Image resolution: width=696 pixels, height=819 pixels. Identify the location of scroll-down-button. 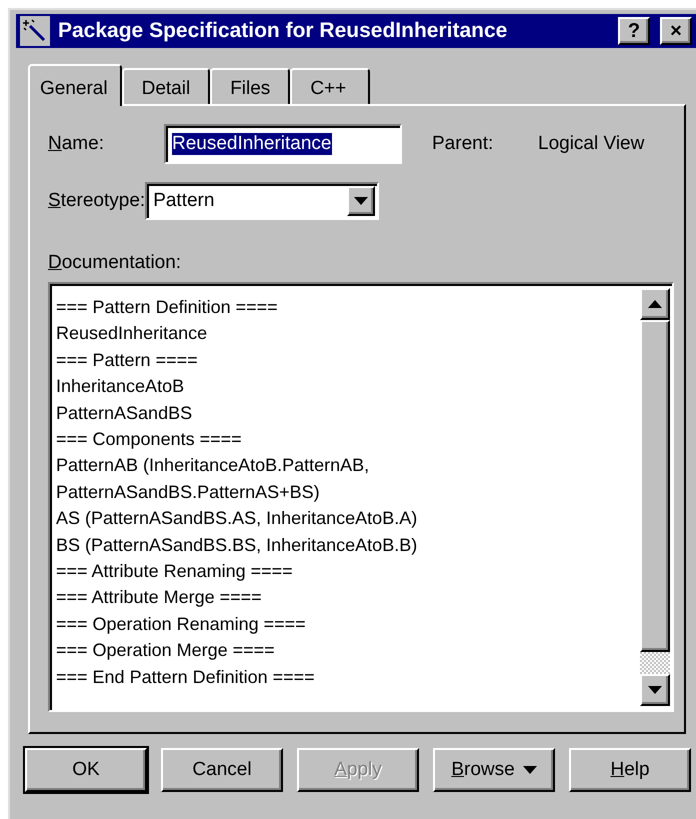
(655, 690).